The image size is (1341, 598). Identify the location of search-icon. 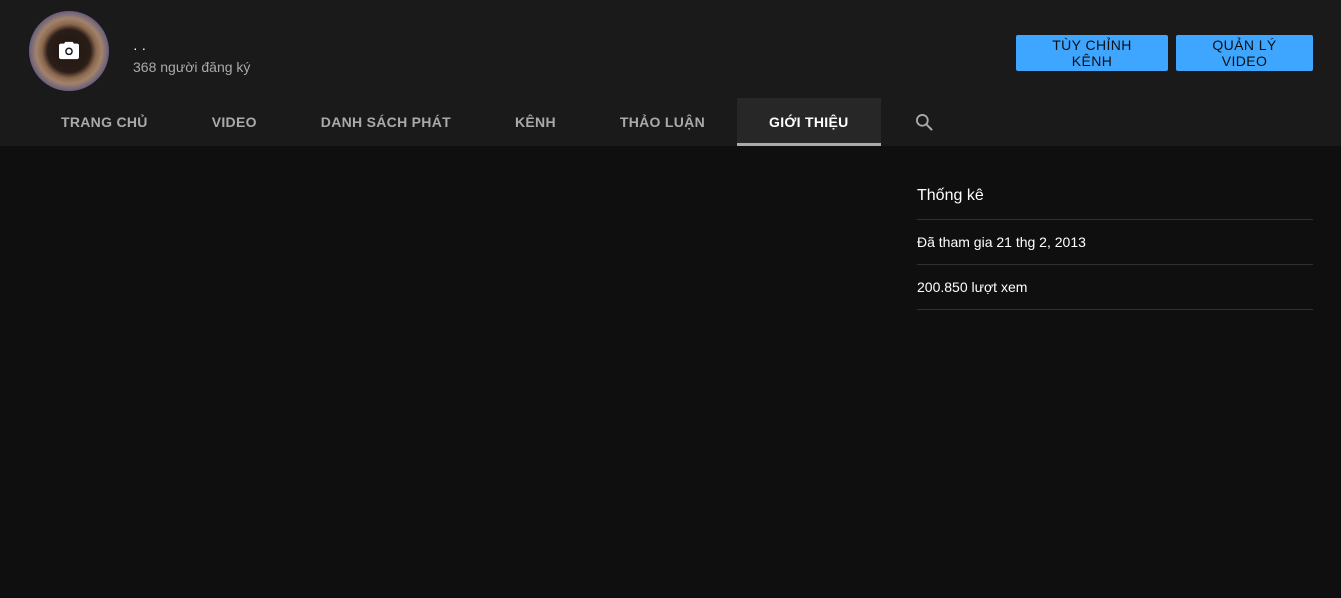
(924, 122).